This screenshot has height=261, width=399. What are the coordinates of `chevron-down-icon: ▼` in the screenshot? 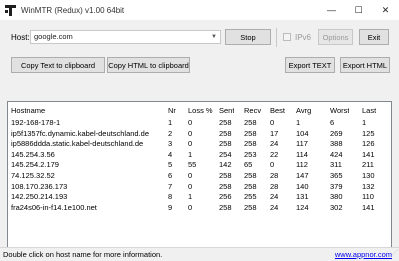 It's located at (214, 37).